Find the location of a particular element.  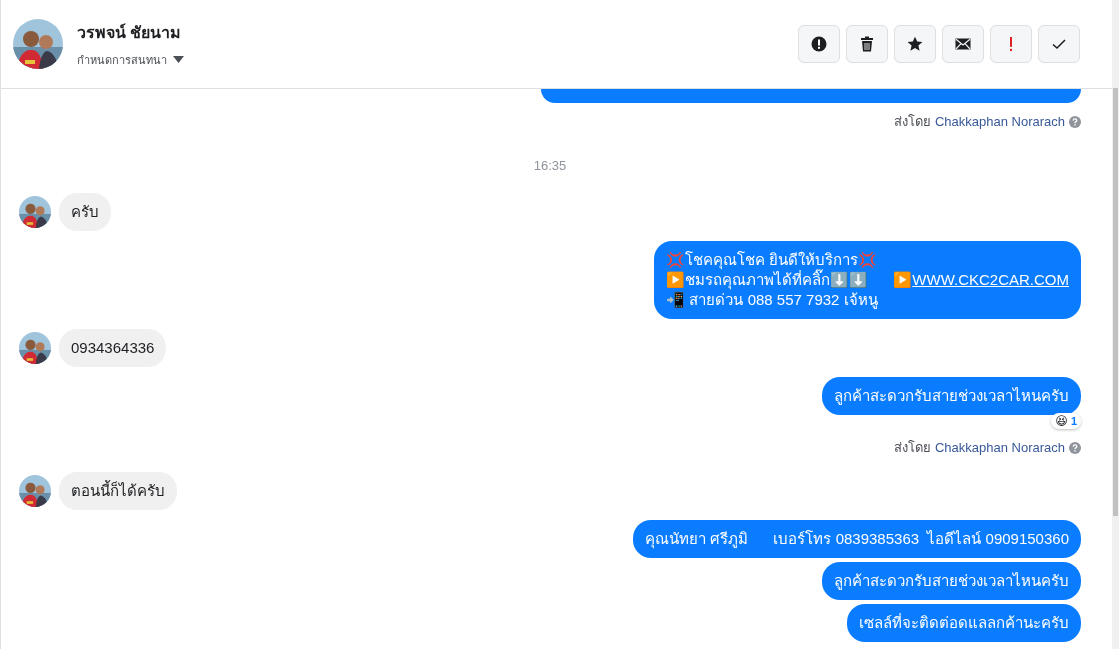

trash-button is located at coordinates (867, 44).